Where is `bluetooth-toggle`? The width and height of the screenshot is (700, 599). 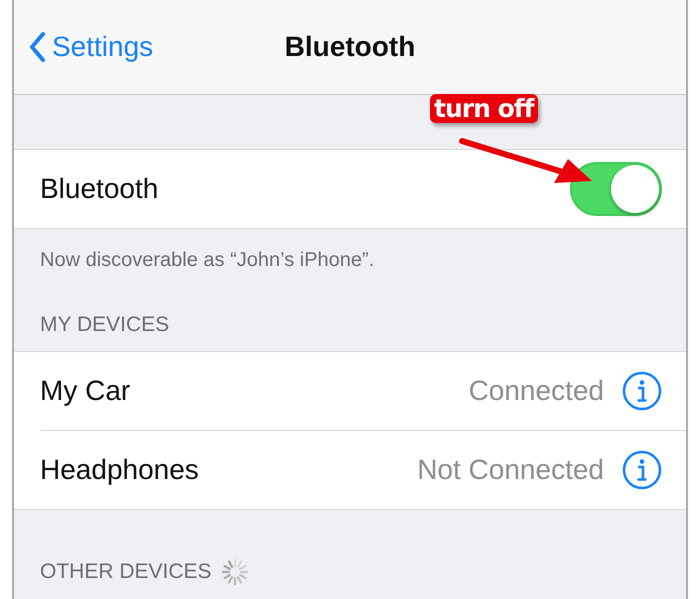
bluetooth-toggle is located at coordinates (616, 189).